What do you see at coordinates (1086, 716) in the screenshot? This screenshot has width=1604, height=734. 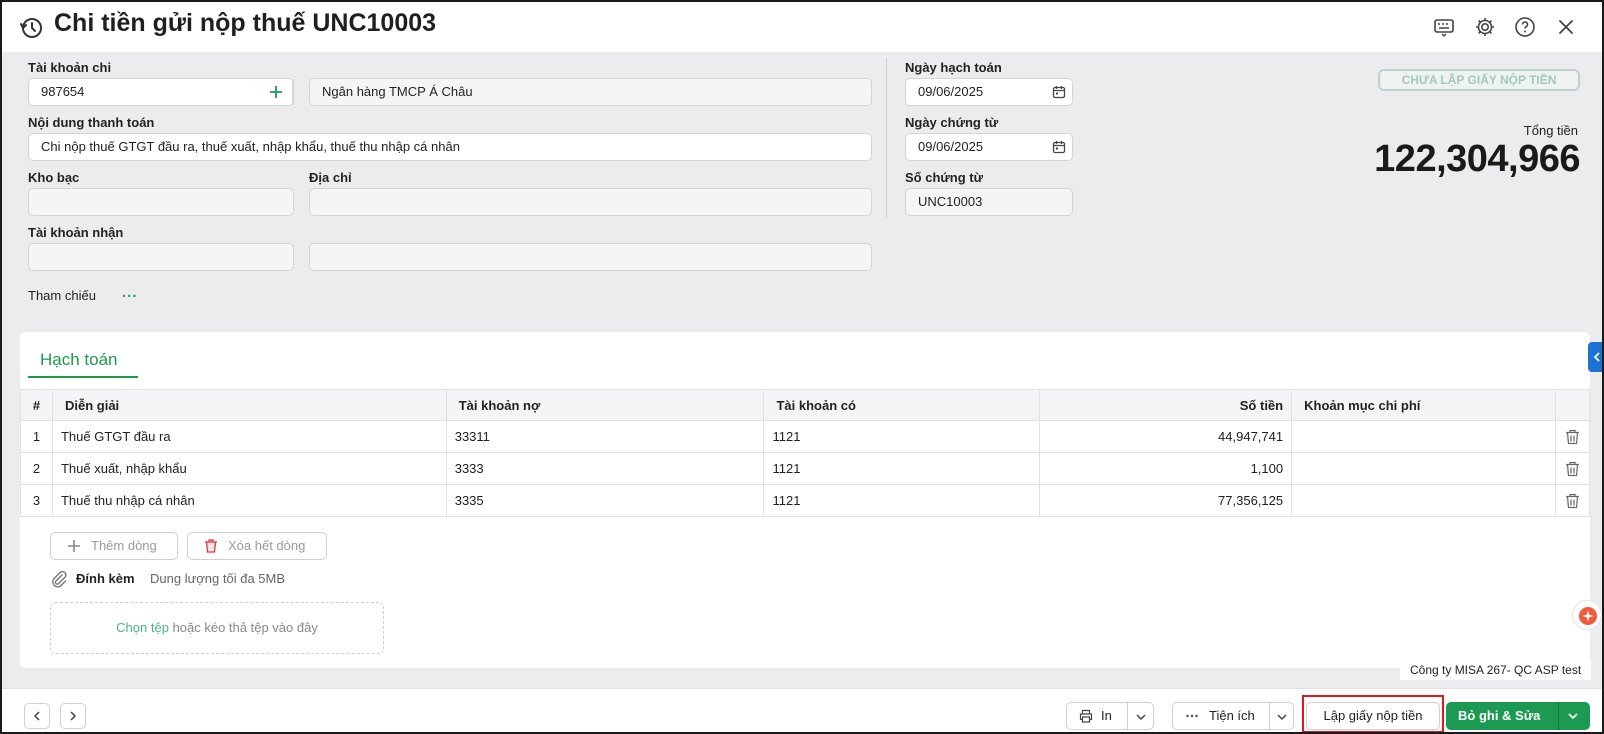 I see `printer-icon` at bounding box center [1086, 716].